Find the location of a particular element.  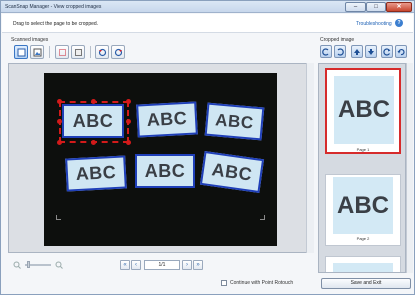

delete-crop-button is located at coordinates (62, 52).